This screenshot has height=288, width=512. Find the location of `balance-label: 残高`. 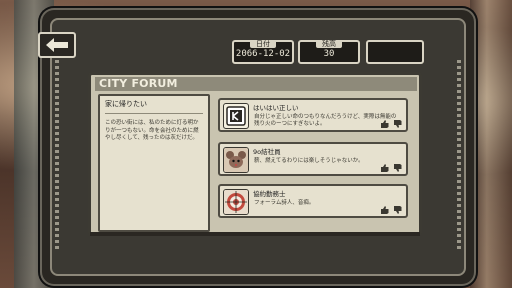

balance-label: 残高 is located at coordinates (329, 44).